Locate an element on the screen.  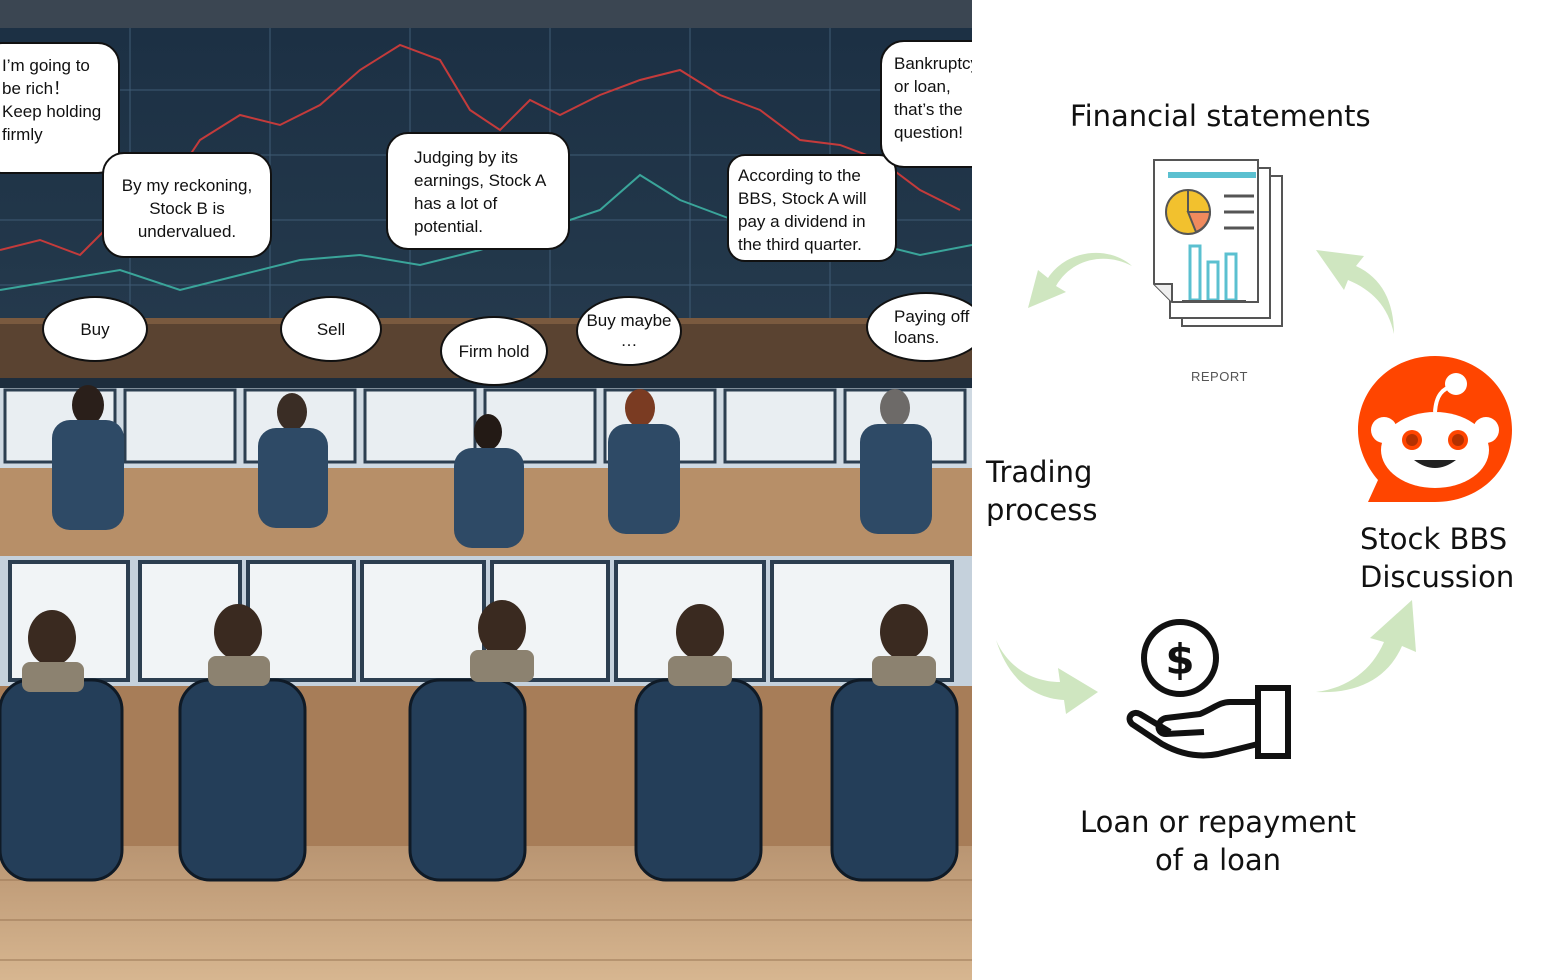
financial-report-icon is located at coordinates (1218, 243).